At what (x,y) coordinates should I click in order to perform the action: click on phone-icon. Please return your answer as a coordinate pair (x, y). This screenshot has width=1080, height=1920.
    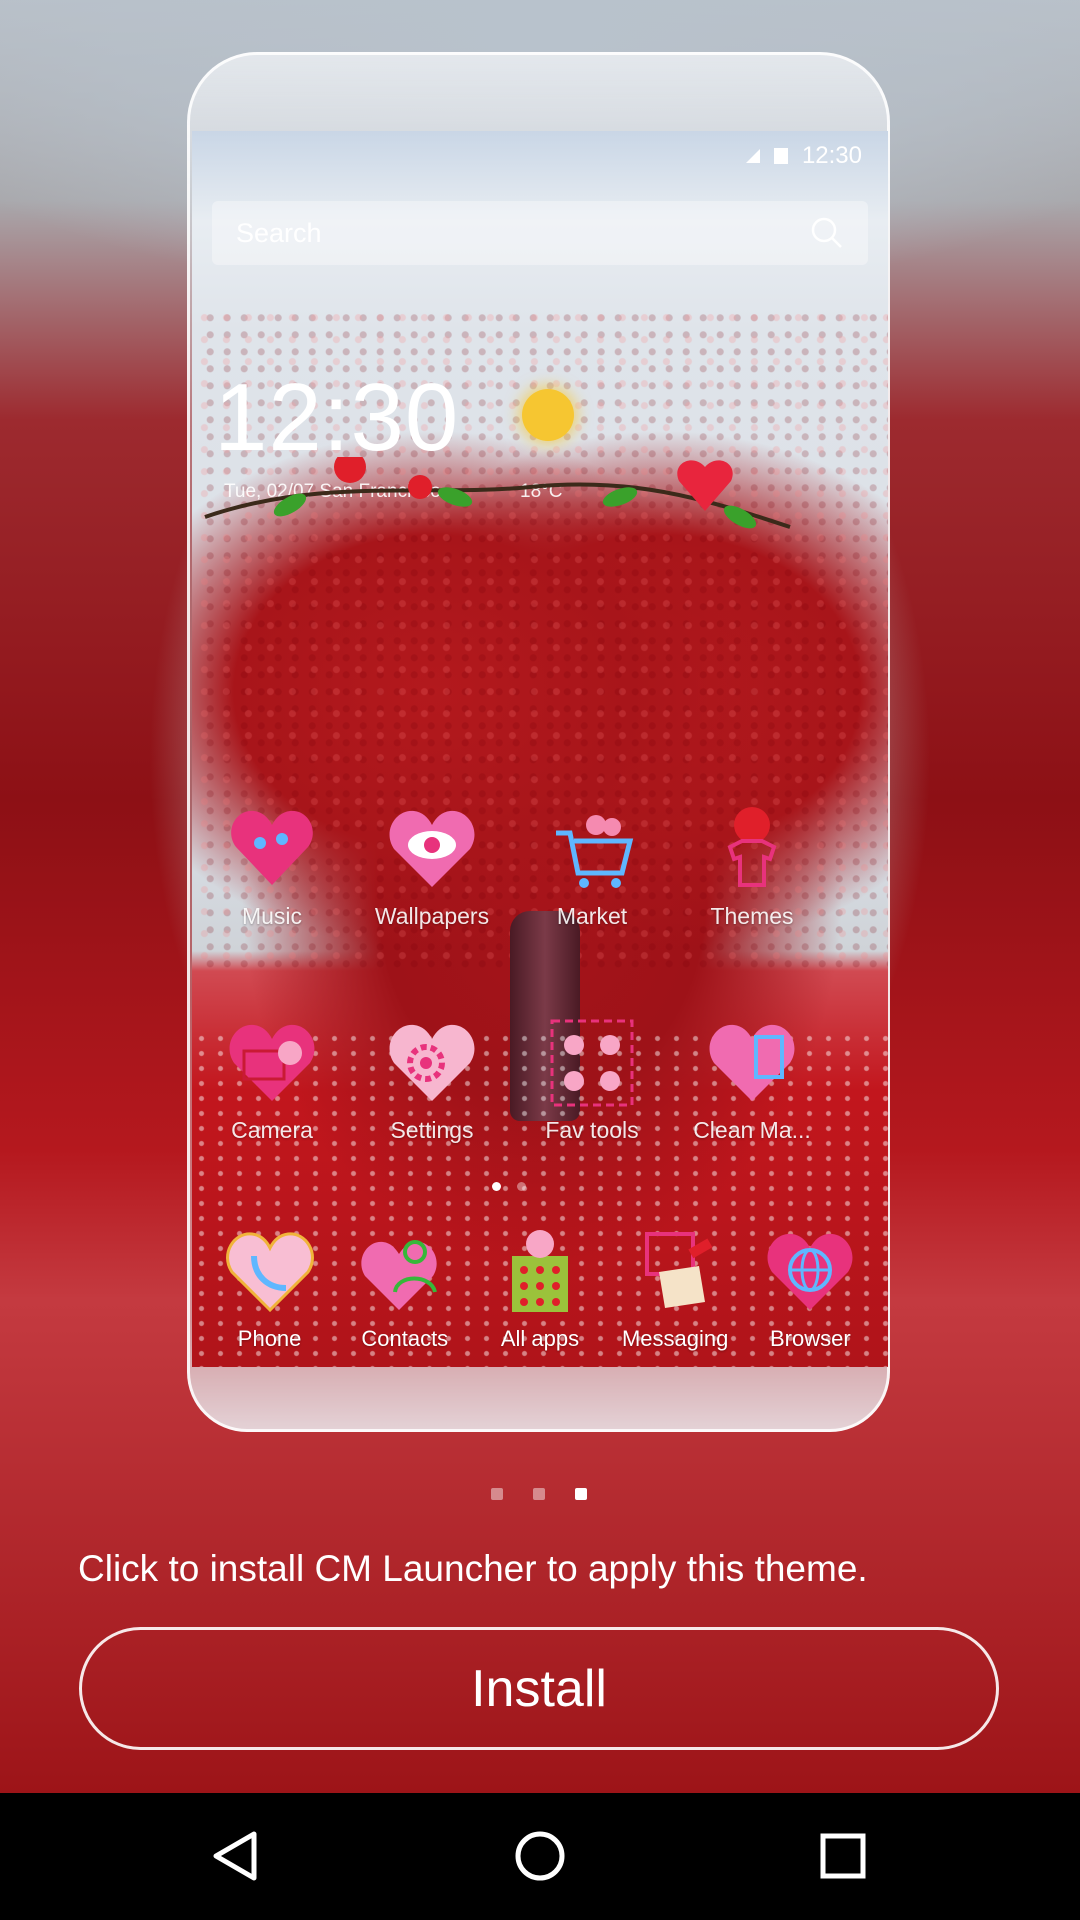
    Looking at the image, I should click on (269, 1272).